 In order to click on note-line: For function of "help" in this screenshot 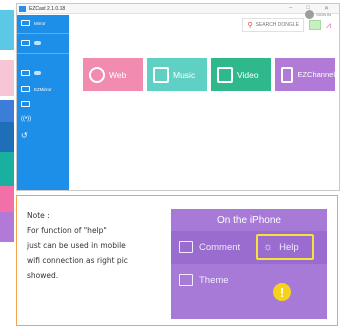, I will do `click(67, 230)`.